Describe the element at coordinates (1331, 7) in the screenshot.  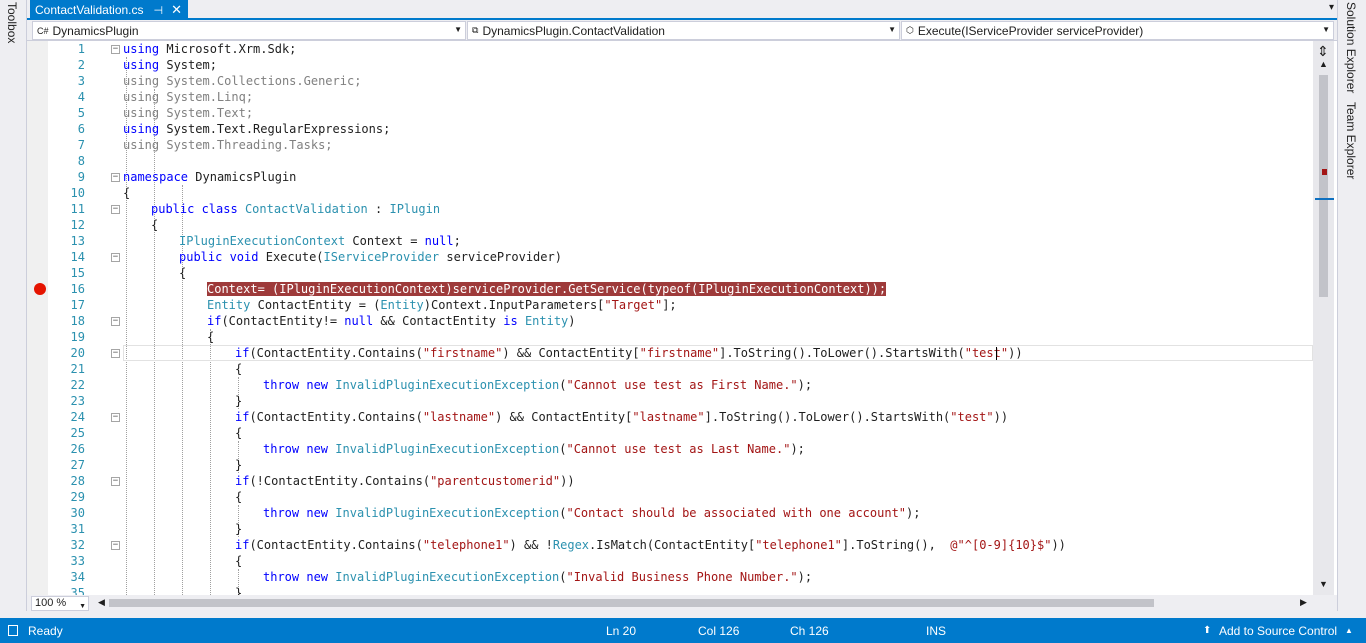
I see `tab-list-dropdown-icon: ▾` at that location.